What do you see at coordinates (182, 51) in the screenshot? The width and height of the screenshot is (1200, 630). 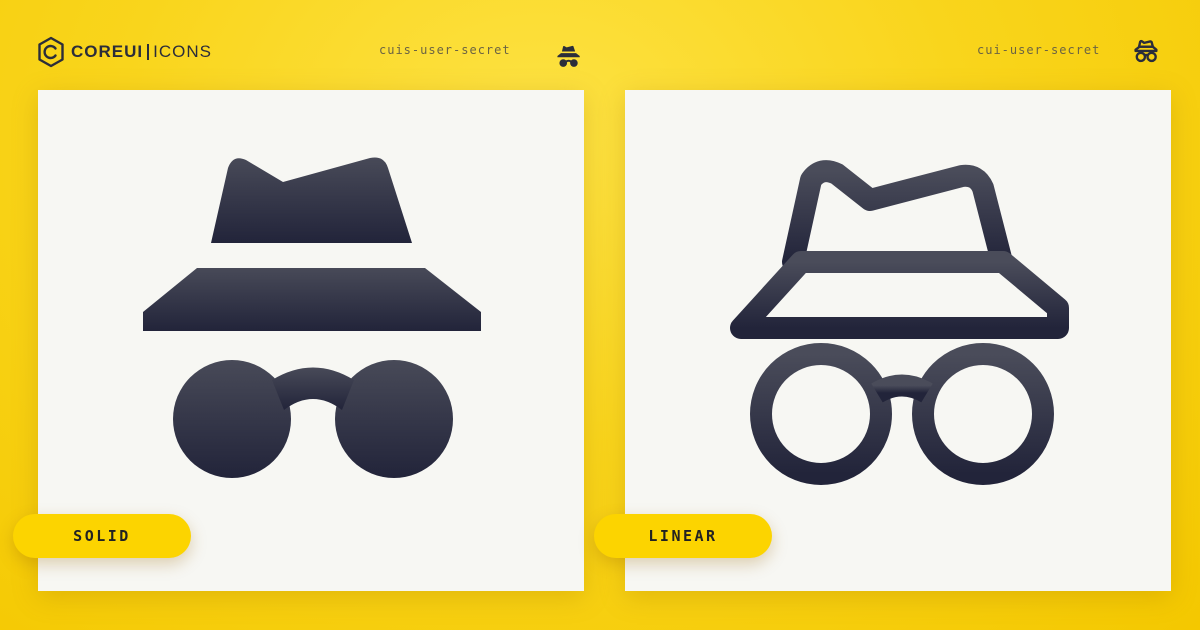 I see `logo-icons-text: ICONS` at bounding box center [182, 51].